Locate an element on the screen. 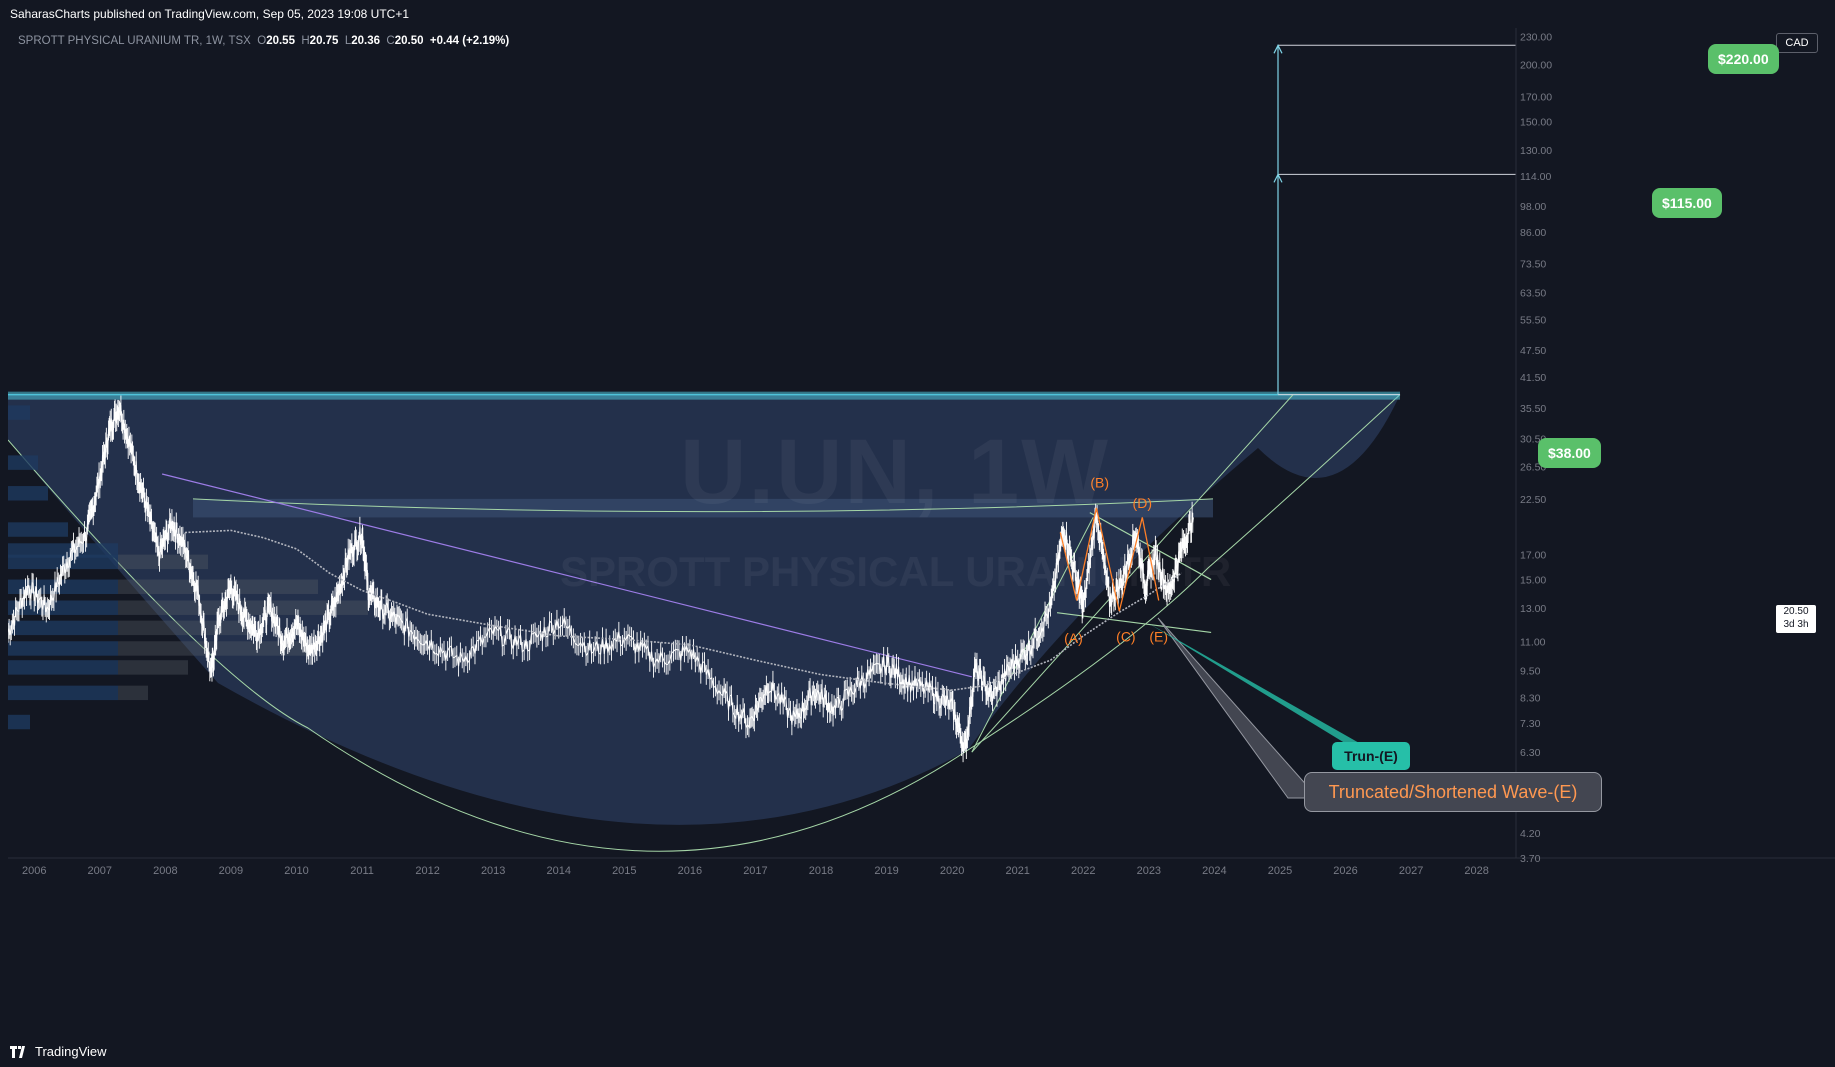 This screenshot has height=1067, width=1835. x-tick-label: 2016 is located at coordinates (690, 871).